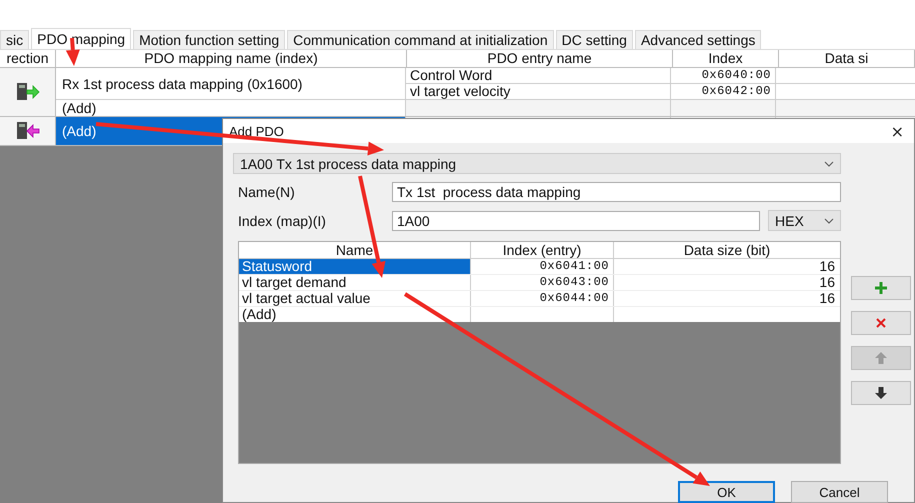  Describe the element at coordinates (723, 91) in the screenshot. I see `table-cell: 0x6042:00` at that location.